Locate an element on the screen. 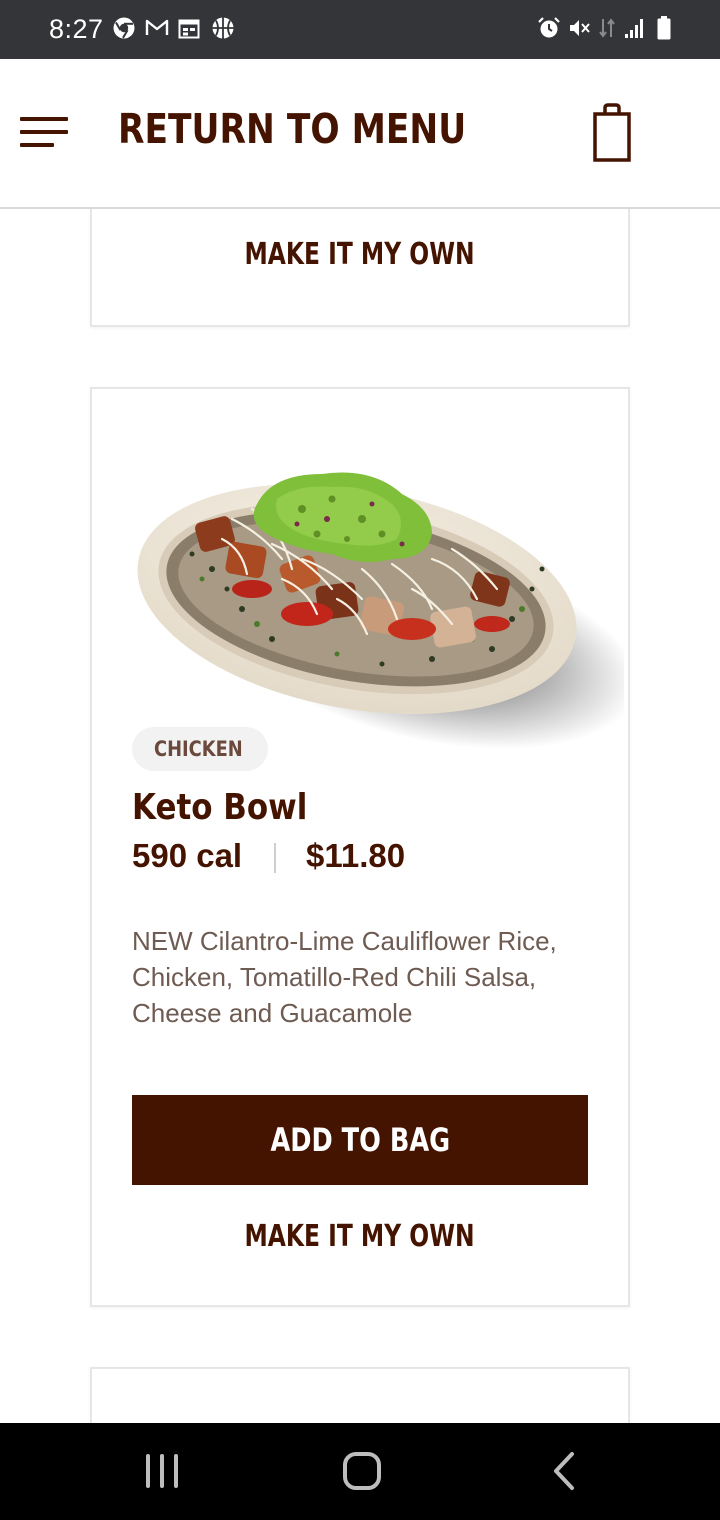  home-icon is located at coordinates (362, 1471).